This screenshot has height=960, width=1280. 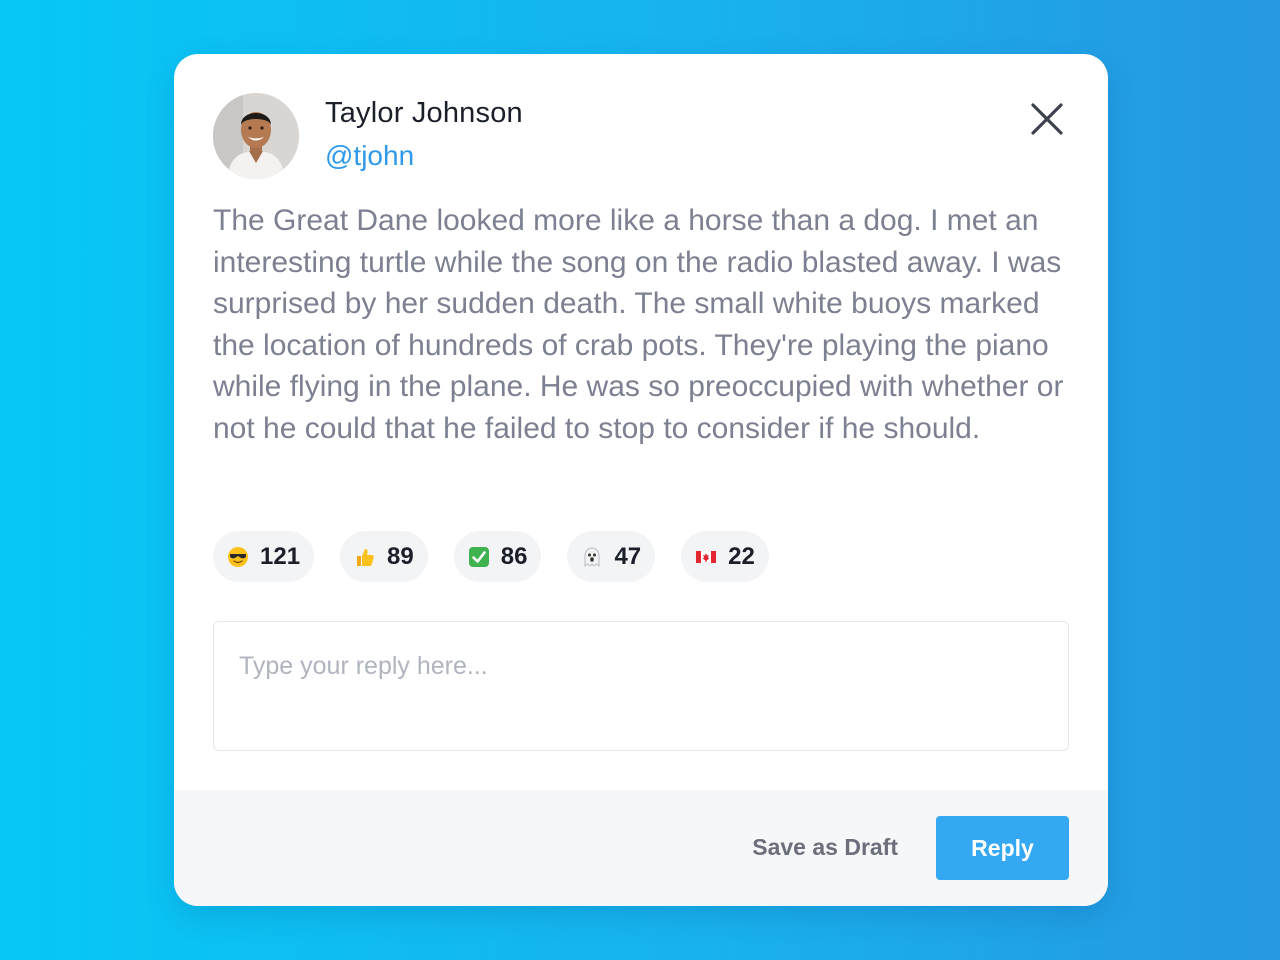 What do you see at coordinates (400, 556) in the screenshot?
I see `reaction-count: 89` at bounding box center [400, 556].